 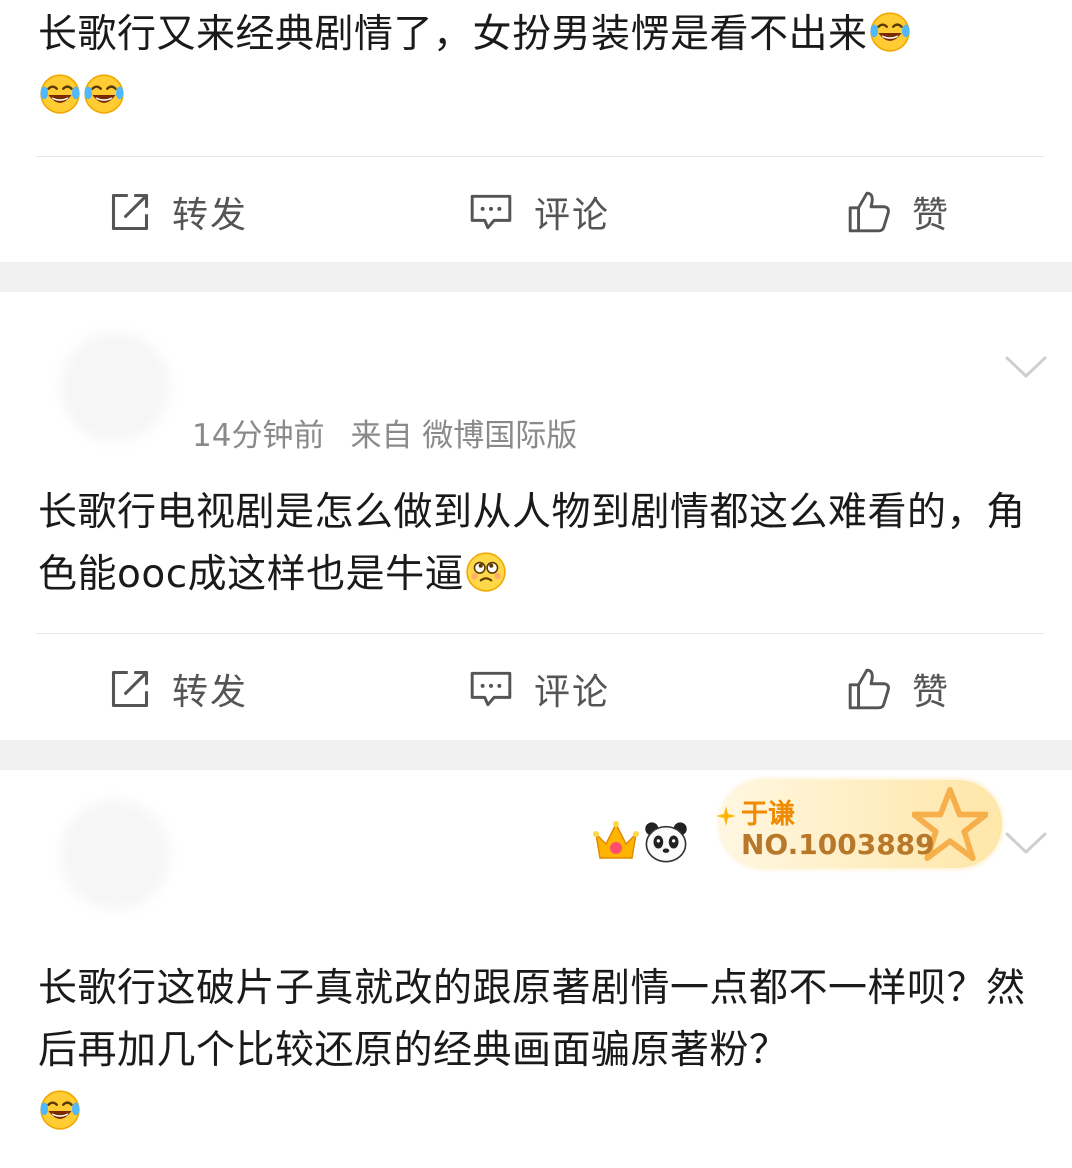 I want to click on badge-name: 于谦, so click(x=768, y=814).